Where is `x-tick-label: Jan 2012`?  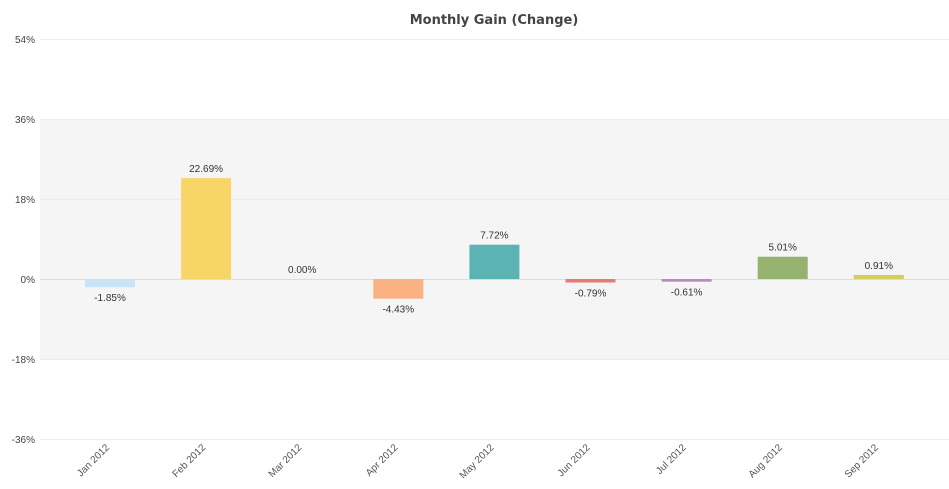
x-tick-label: Jan 2012 is located at coordinates (93, 460).